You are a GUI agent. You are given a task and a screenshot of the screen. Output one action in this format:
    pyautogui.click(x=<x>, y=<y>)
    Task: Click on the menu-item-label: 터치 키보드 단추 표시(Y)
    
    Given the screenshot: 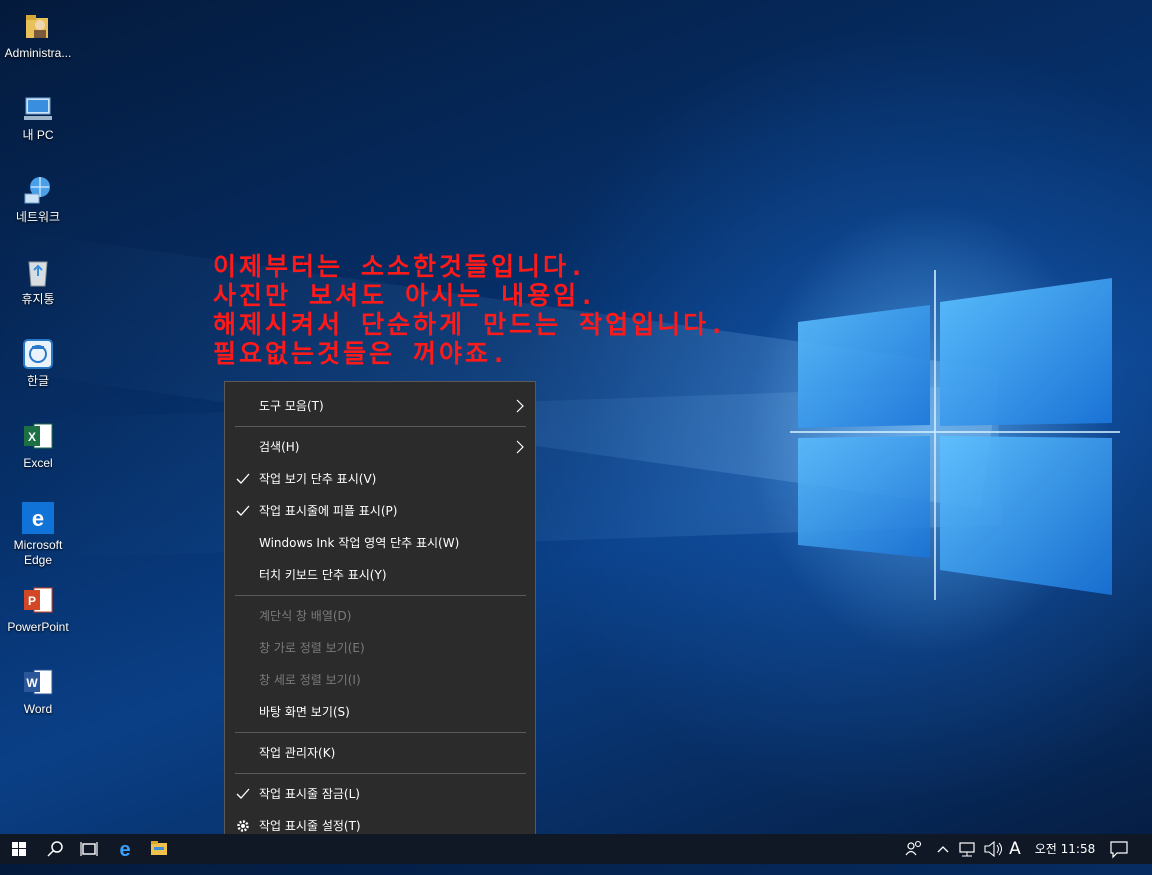 What is the action you would take?
    pyautogui.click(x=323, y=575)
    